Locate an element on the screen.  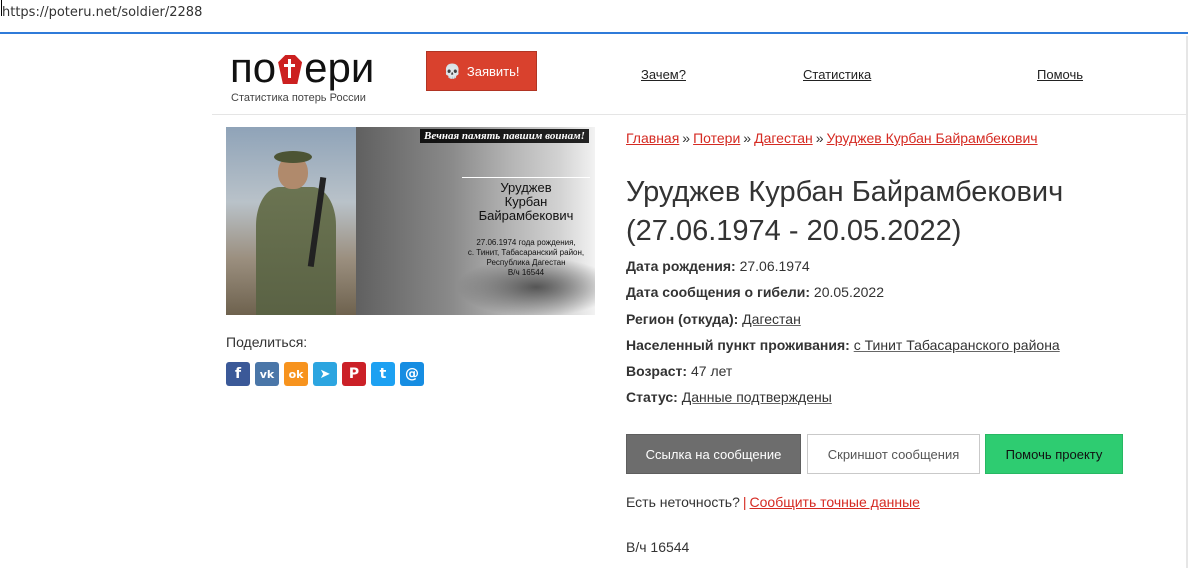
nav-link-help: Помочь is located at coordinates (1060, 74).